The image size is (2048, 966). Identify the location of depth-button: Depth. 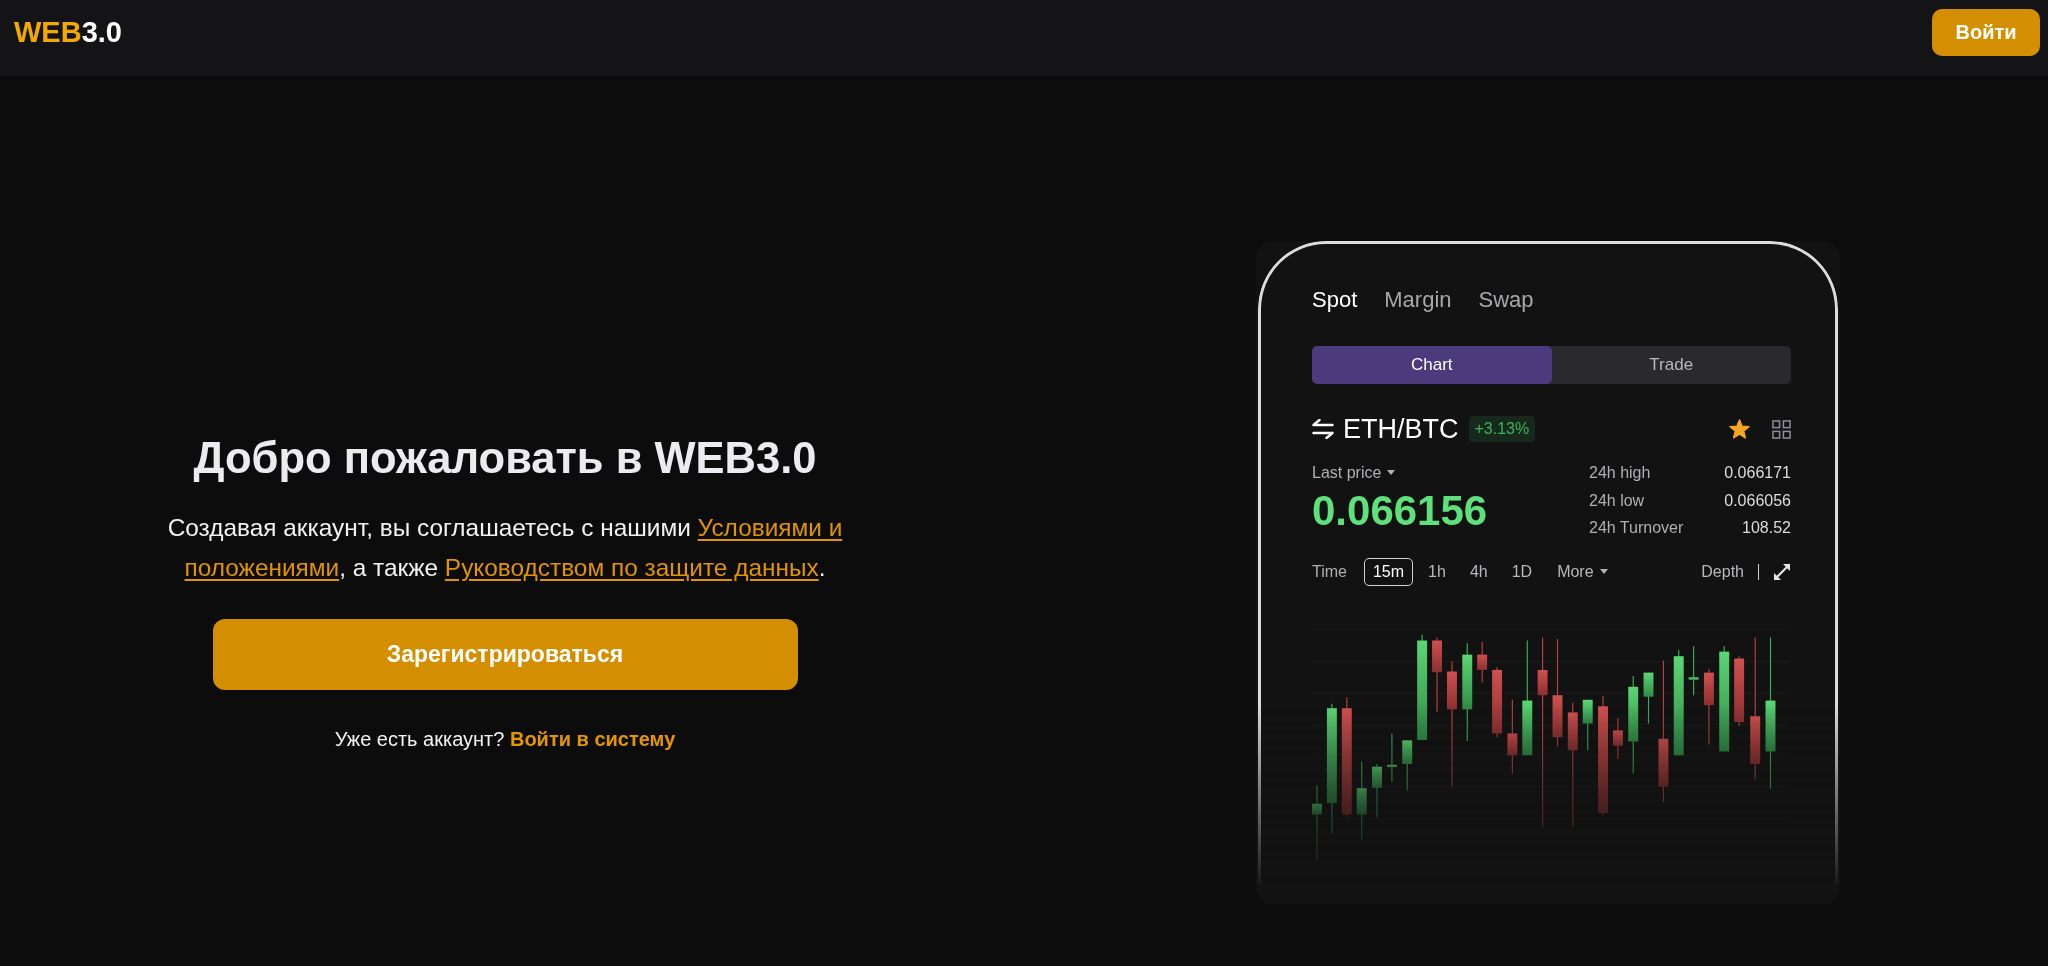
(1722, 571).